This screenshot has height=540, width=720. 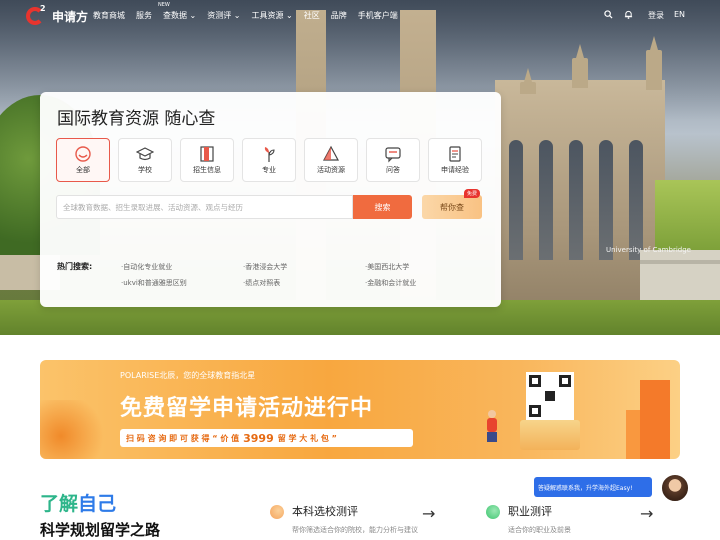 I want to click on section-subtitle: 科学规划留学之路, so click(x=100, y=530).